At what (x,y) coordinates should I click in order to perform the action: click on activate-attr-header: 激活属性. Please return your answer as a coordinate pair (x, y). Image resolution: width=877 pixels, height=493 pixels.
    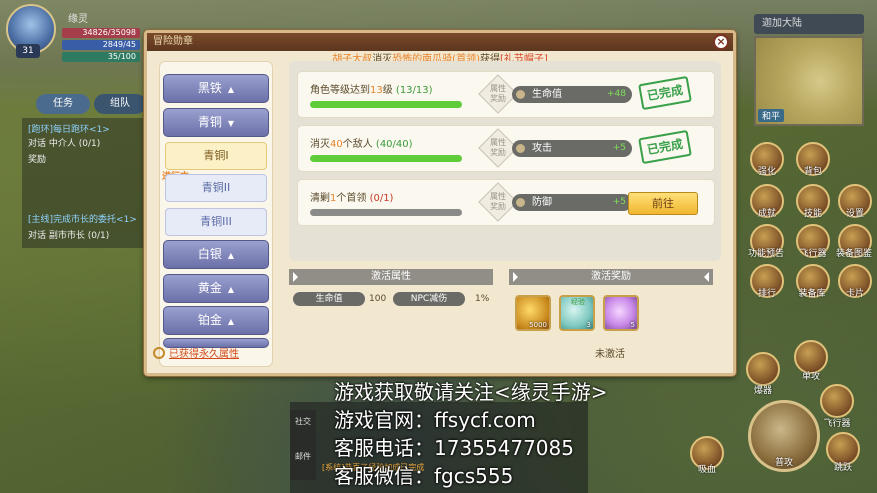
    Looking at the image, I should click on (391, 277).